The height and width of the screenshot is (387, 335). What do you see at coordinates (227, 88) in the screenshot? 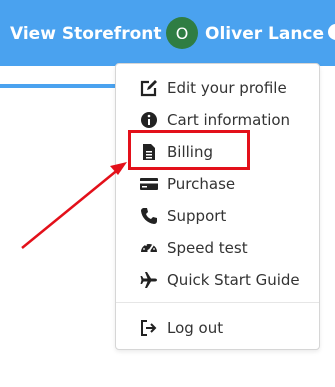
I see `menu-item-label: Edit your profile` at bounding box center [227, 88].